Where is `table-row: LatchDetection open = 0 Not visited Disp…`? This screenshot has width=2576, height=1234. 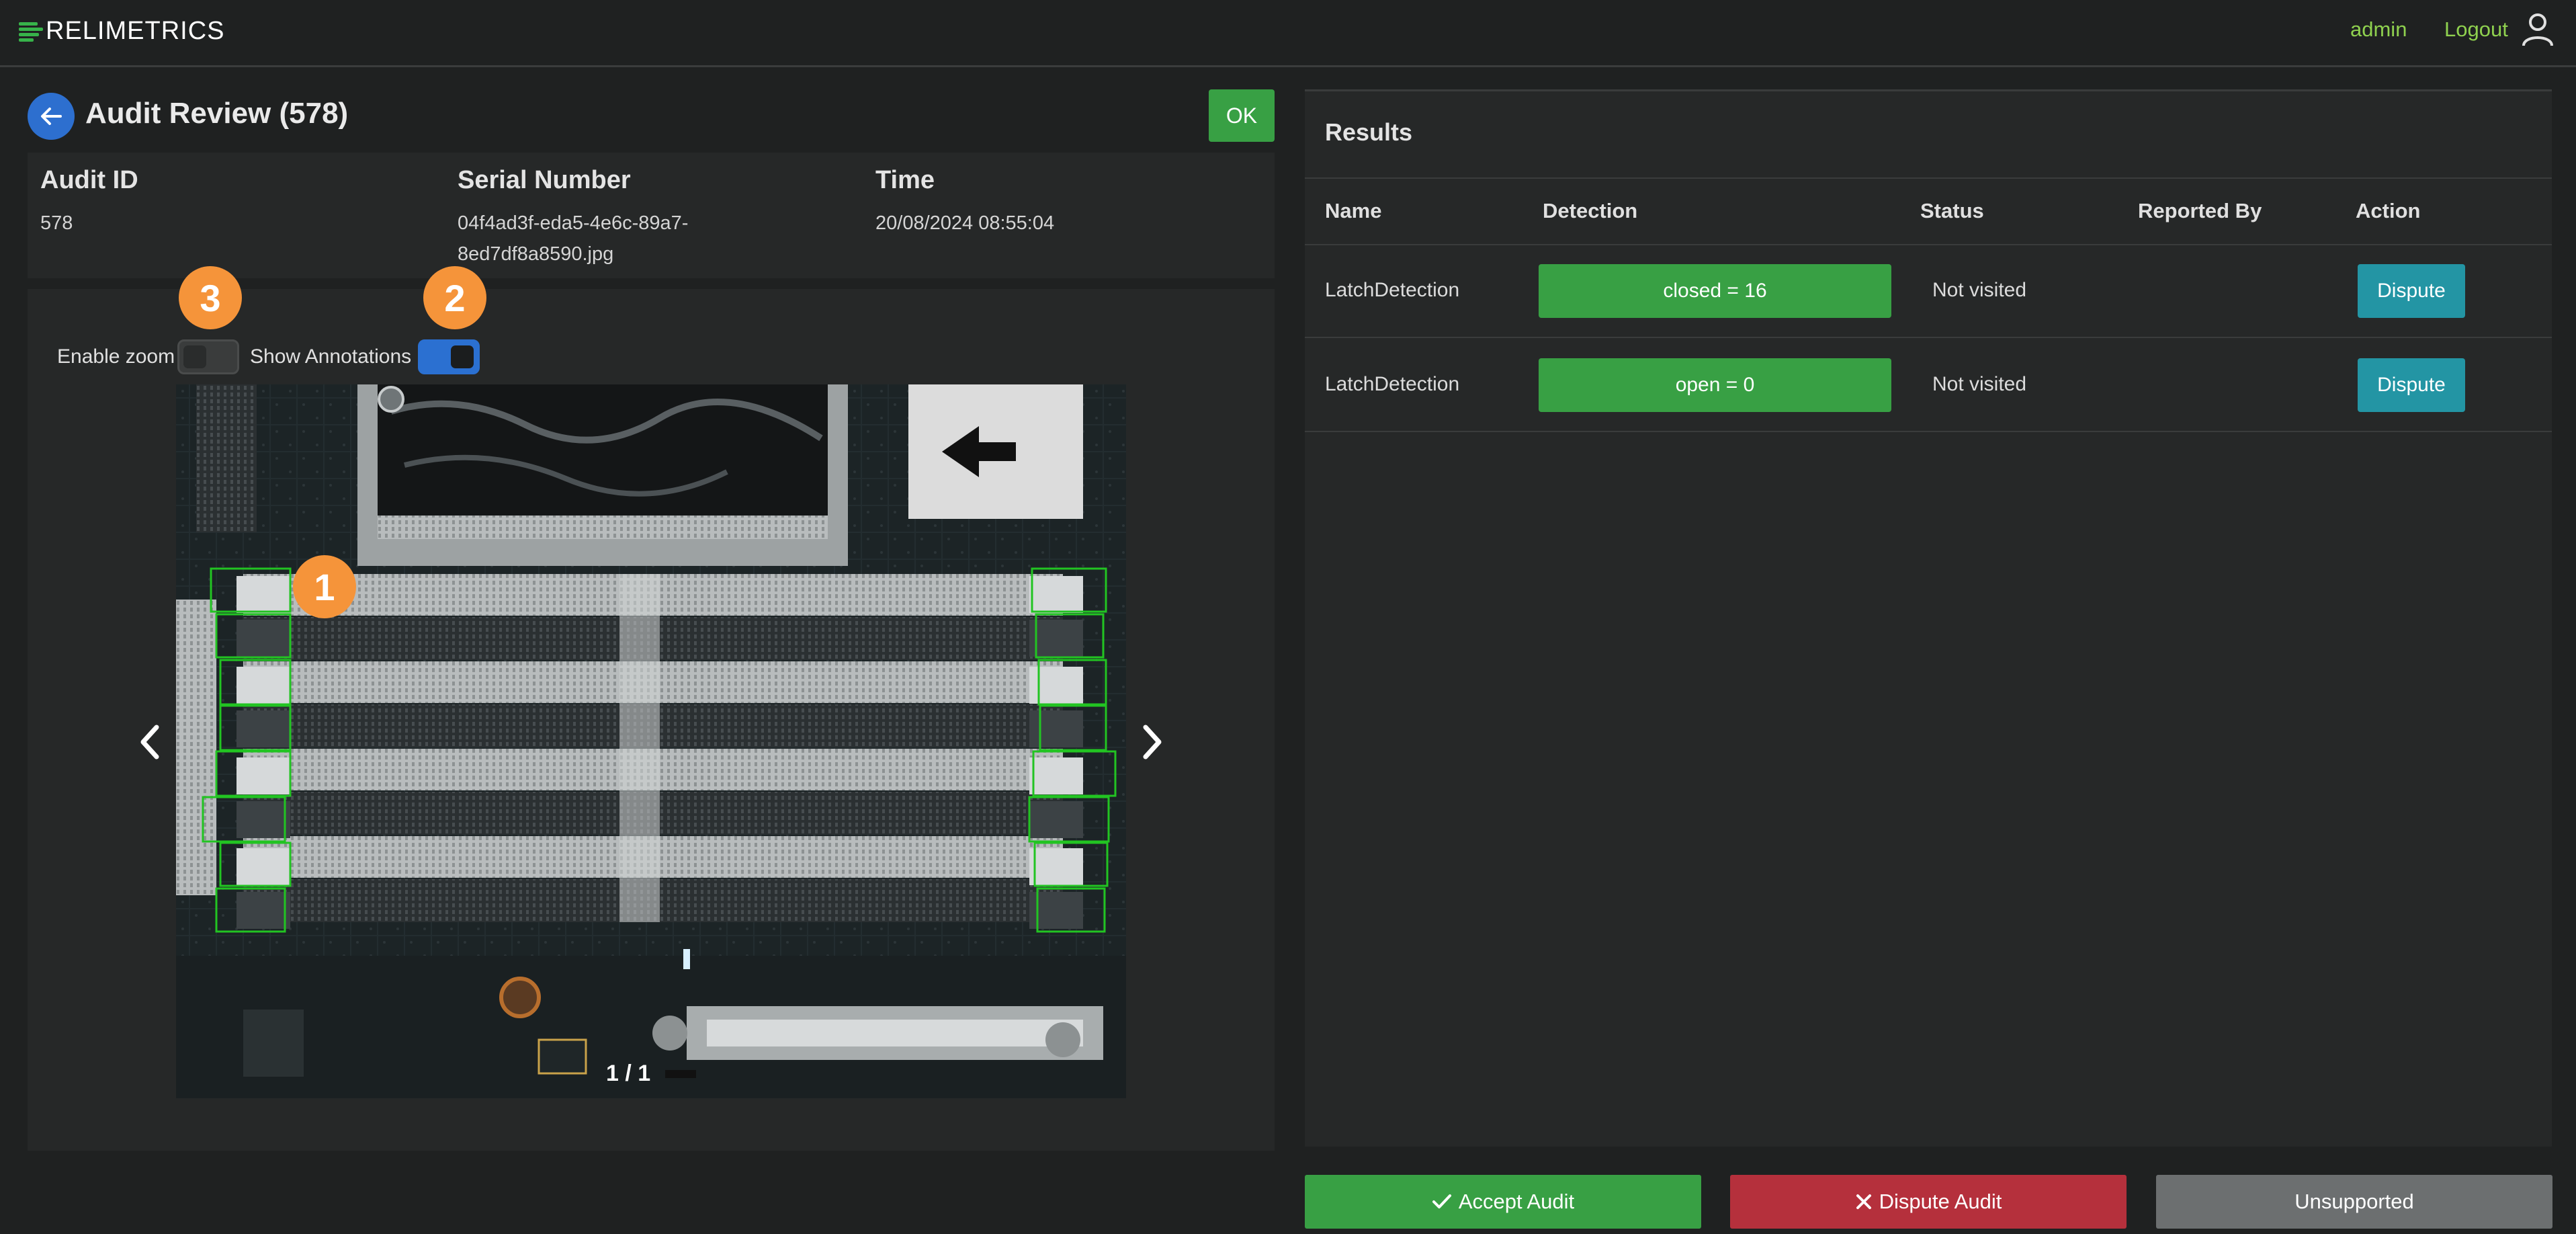 table-row: LatchDetection open = 0 Not visited Disp… is located at coordinates (1928, 385).